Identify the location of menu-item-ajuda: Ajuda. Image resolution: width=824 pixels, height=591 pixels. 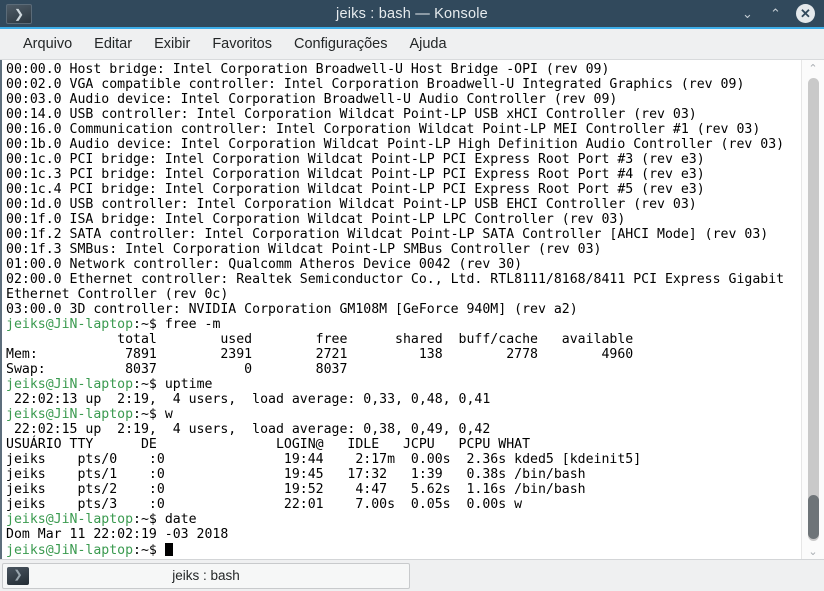
(427, 44).